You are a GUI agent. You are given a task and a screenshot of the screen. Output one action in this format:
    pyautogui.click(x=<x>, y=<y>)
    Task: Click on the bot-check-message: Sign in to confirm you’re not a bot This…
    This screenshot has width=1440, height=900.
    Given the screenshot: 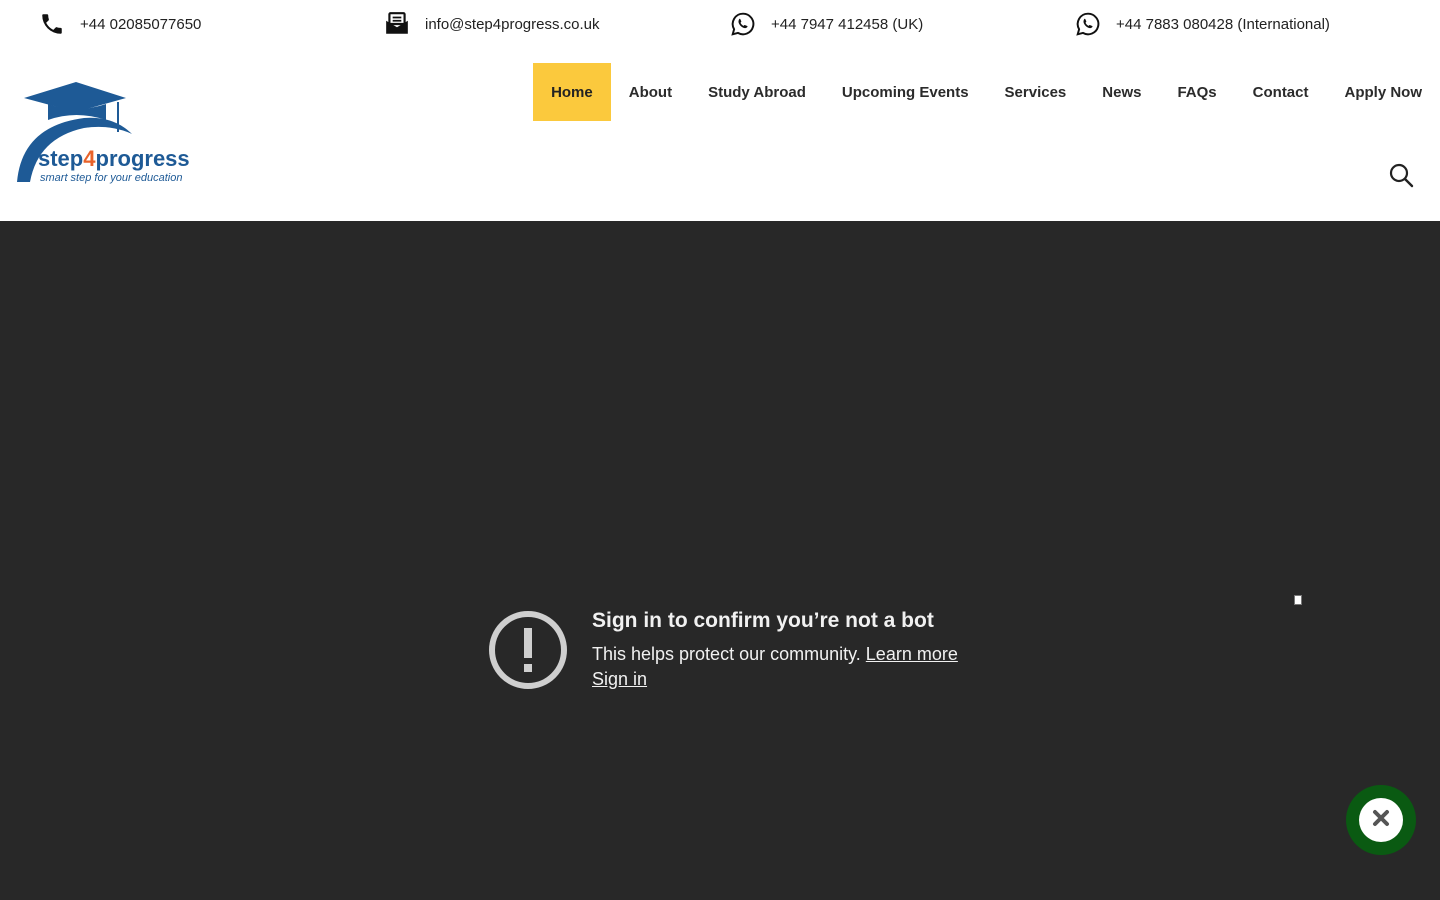 What is the action you would take?
    pyautogui.click(x=723, y=650)
    